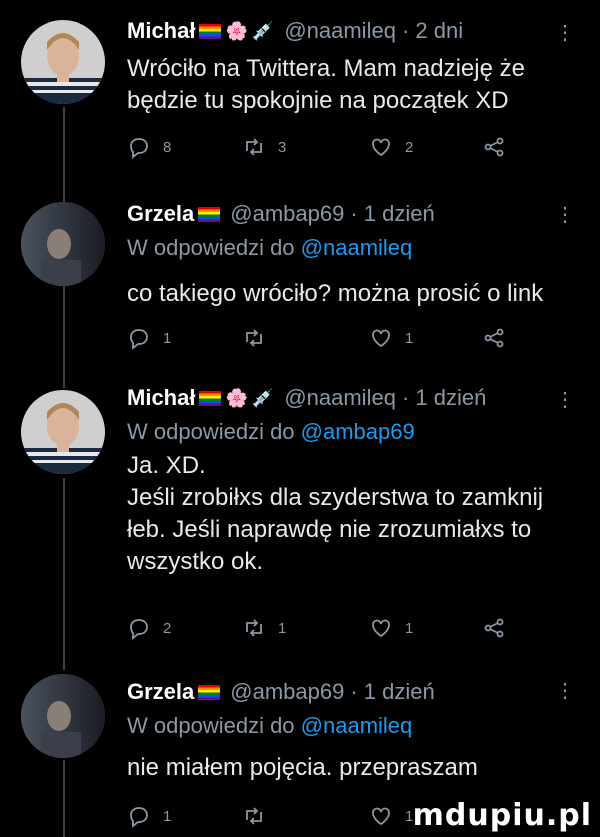 This screenshot has height=837, width=600. I want to click on reply-count: 8, so click(167, 147).